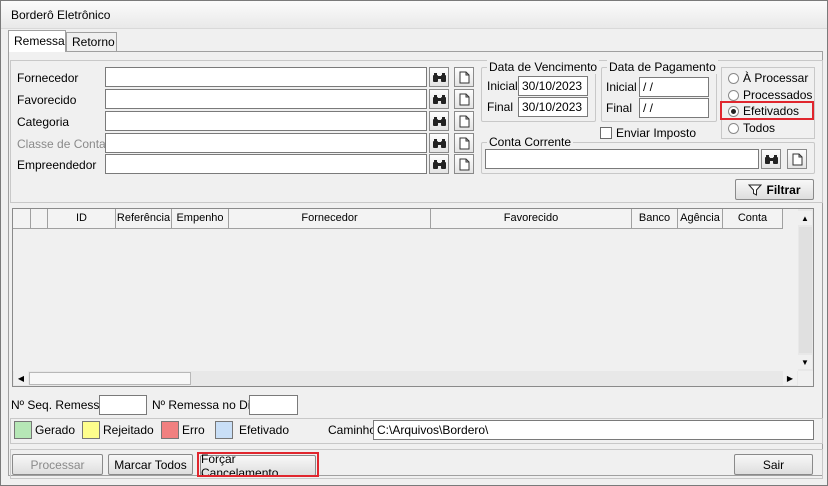  I want to click on favorecido-input, so click(266, 99).